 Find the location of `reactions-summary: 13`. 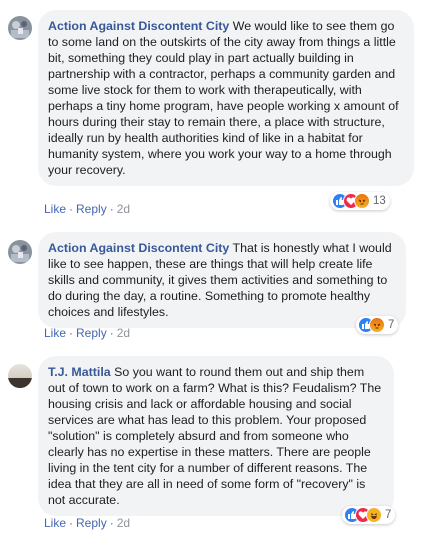

reactions-summary: 13 is located at coordinates (360, 201).